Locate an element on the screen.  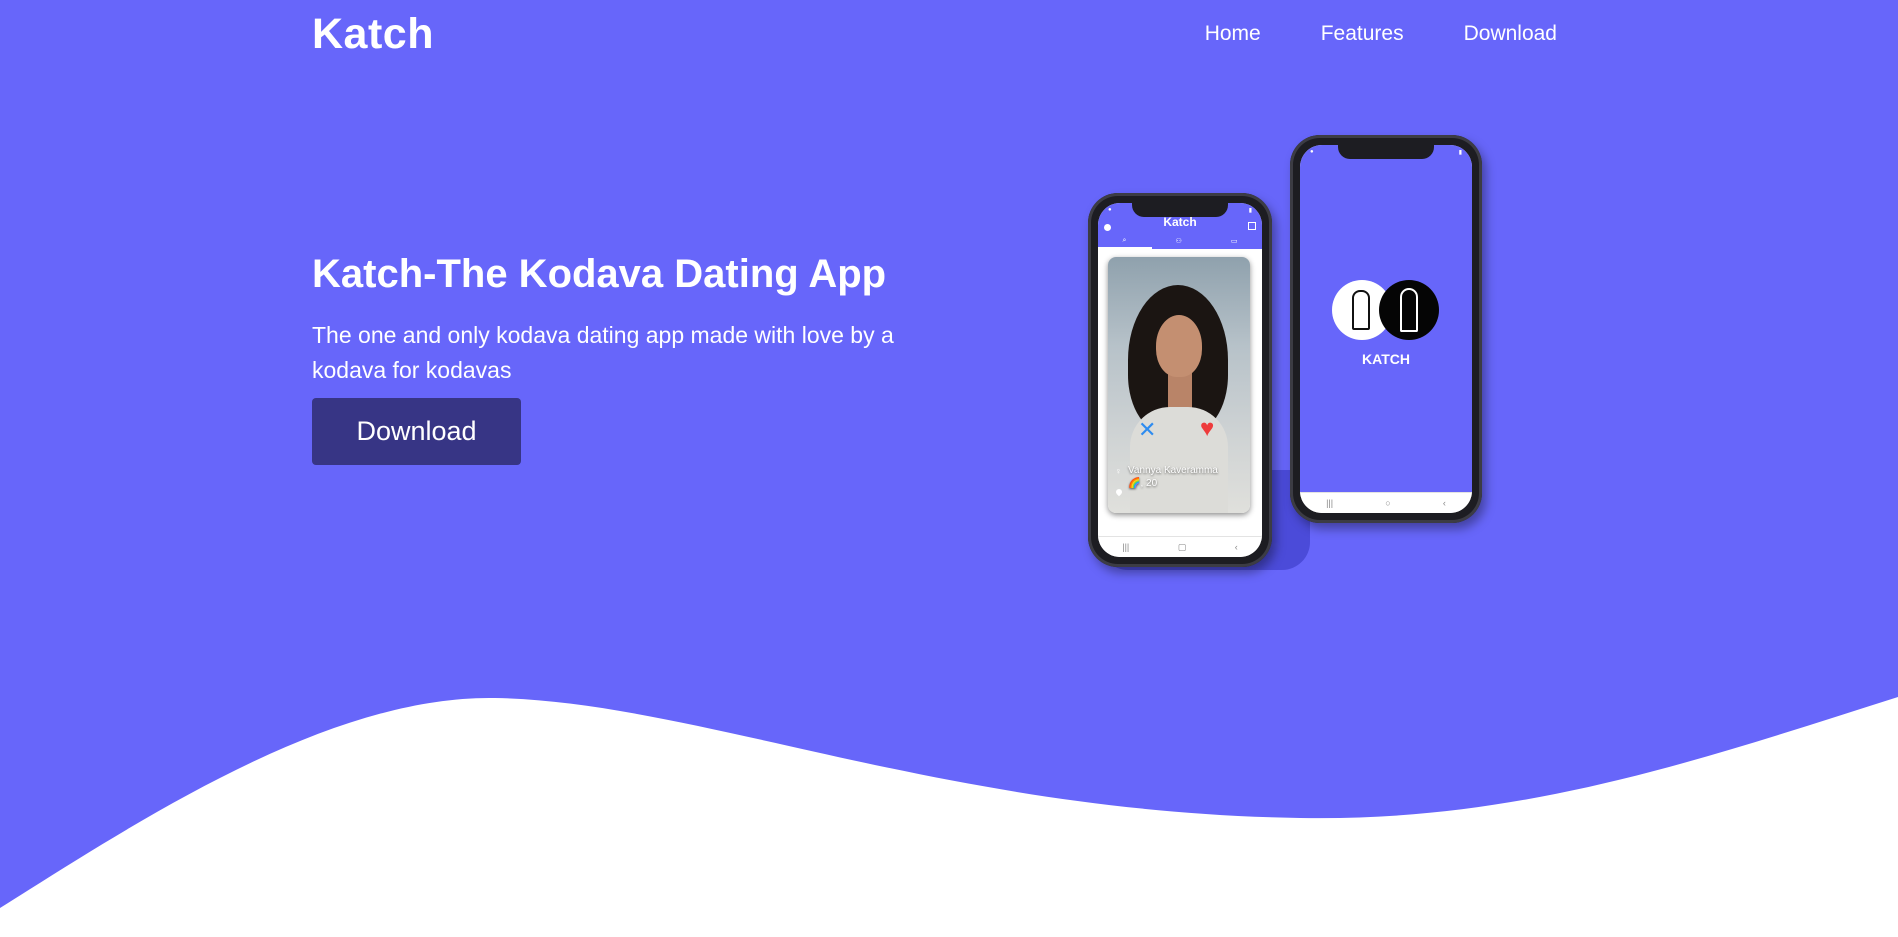
hero-title: Katch-The Kodava Dating App is located at coordinates (599, 274).